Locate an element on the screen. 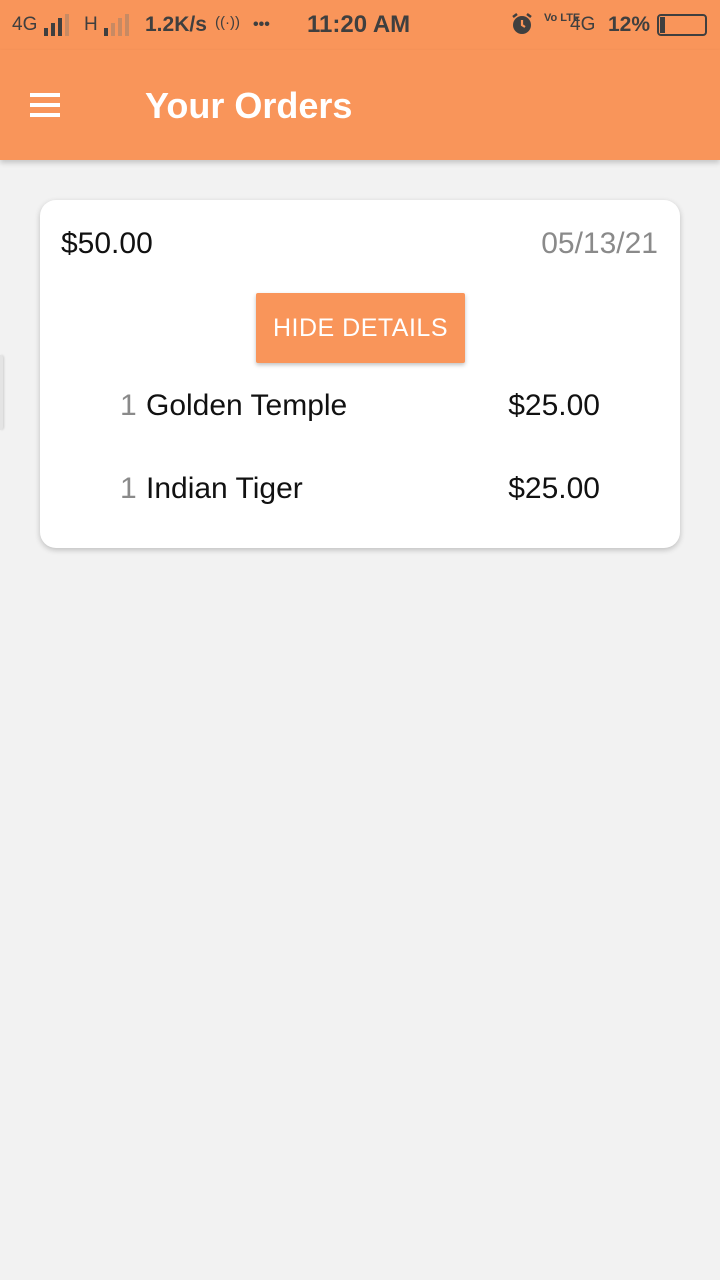 Image resolution: width=720 pixels, height=1280 pixels. network-type-label-2: H is located at coordinates (91, 24).